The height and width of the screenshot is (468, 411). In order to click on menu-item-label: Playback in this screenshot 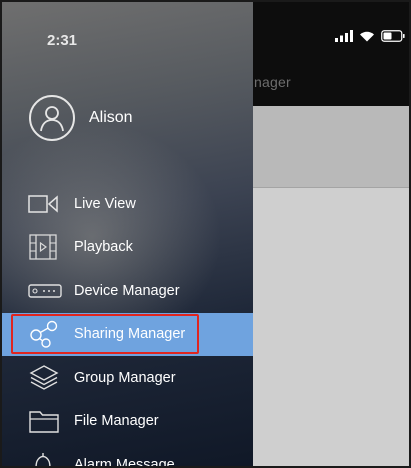, I will do `click(103, 247)`.